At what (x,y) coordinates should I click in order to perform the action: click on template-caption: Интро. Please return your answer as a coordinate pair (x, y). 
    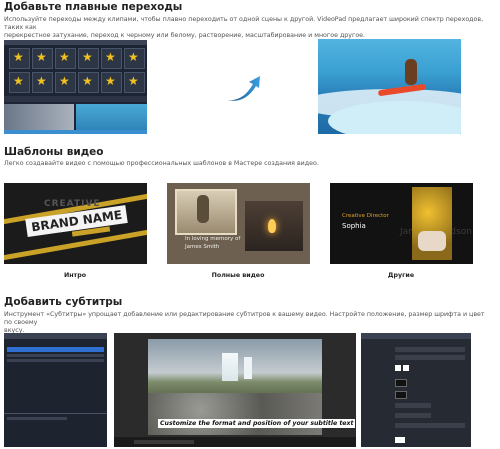
    Looking at the image, I should click on (75, 275).